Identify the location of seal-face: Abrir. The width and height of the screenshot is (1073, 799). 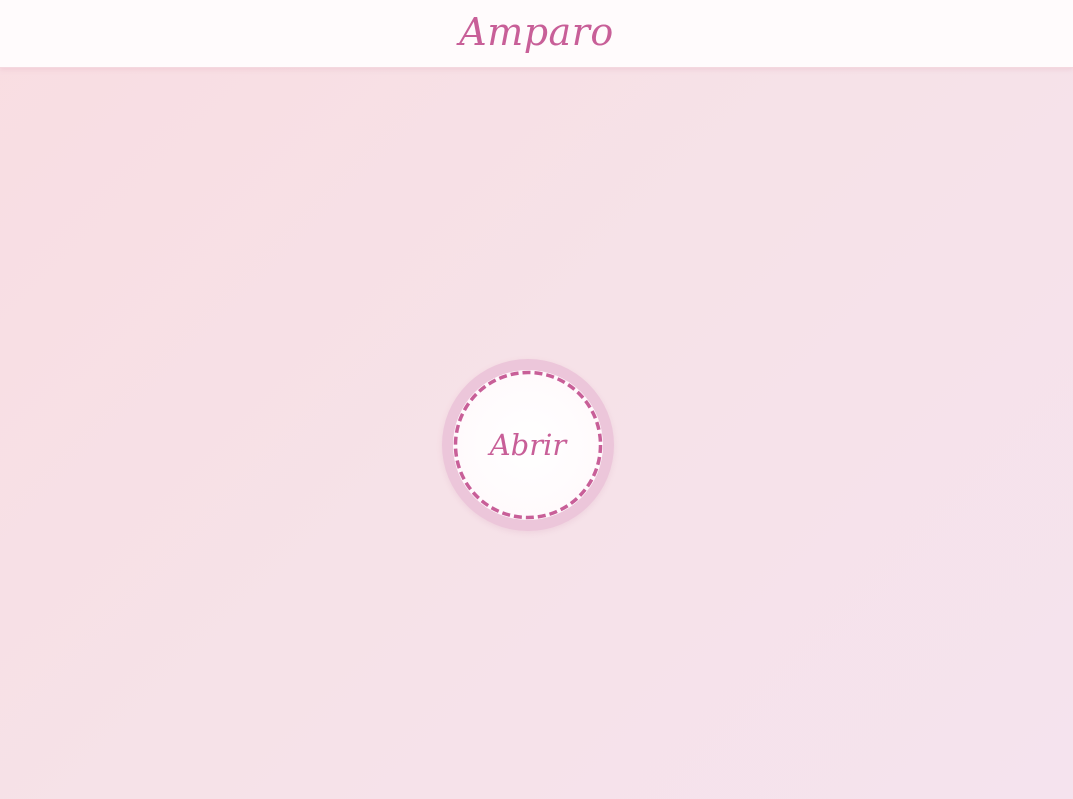
(528, 445).